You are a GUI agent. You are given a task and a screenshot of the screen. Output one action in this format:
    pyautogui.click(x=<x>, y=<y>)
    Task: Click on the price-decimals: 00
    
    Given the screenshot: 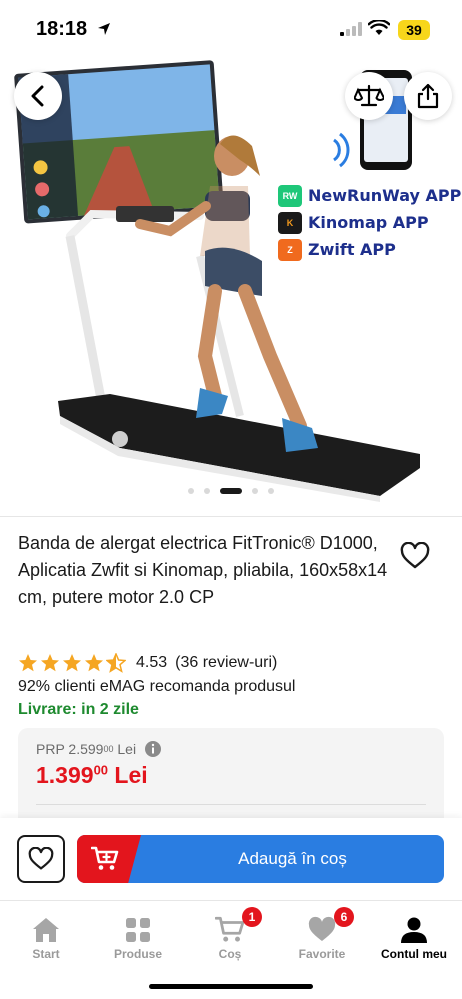 What is the action you would take?
    pyautogui.click(x=101, y=770)
    